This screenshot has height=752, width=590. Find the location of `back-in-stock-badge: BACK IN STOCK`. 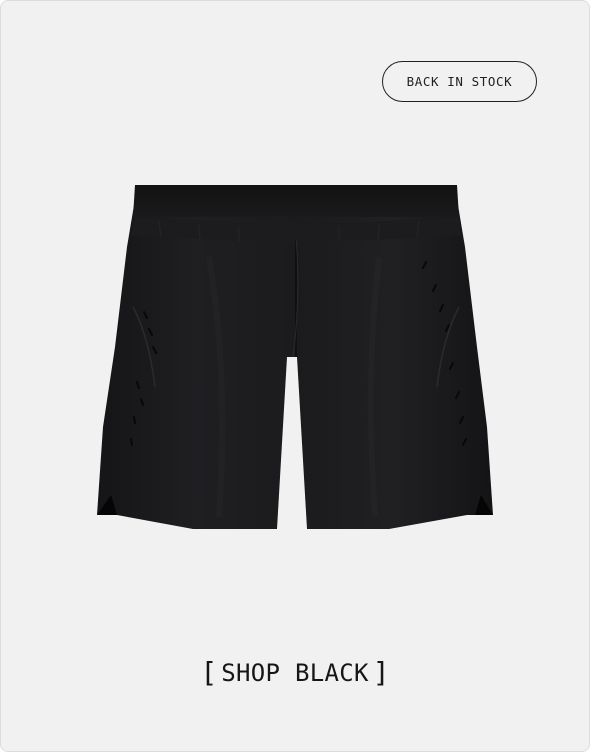

back-in-stock-badge: BACK IN STOCK is located at coordinates (459, 81).